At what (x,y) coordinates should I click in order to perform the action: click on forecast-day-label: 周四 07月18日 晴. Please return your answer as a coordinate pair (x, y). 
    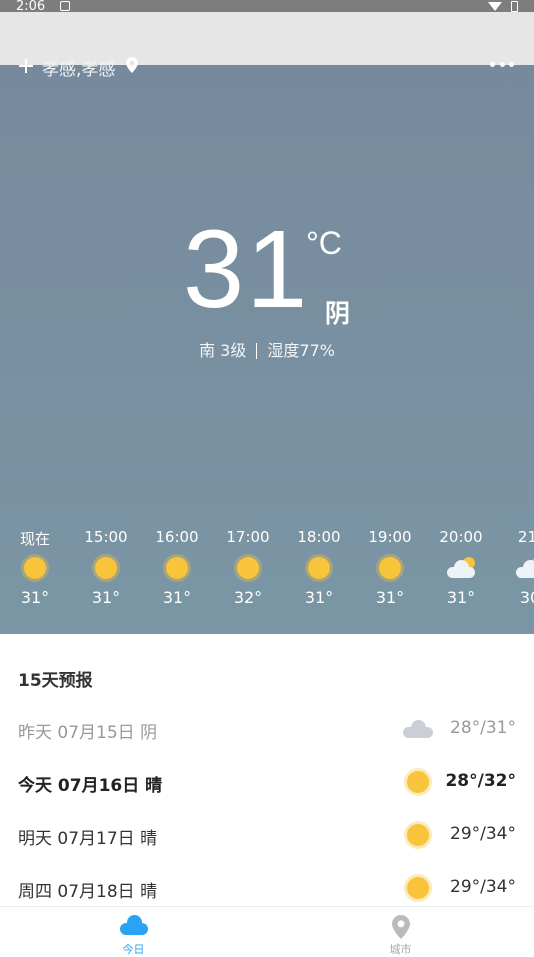
    Looking at the image, I should click on (88, 892).